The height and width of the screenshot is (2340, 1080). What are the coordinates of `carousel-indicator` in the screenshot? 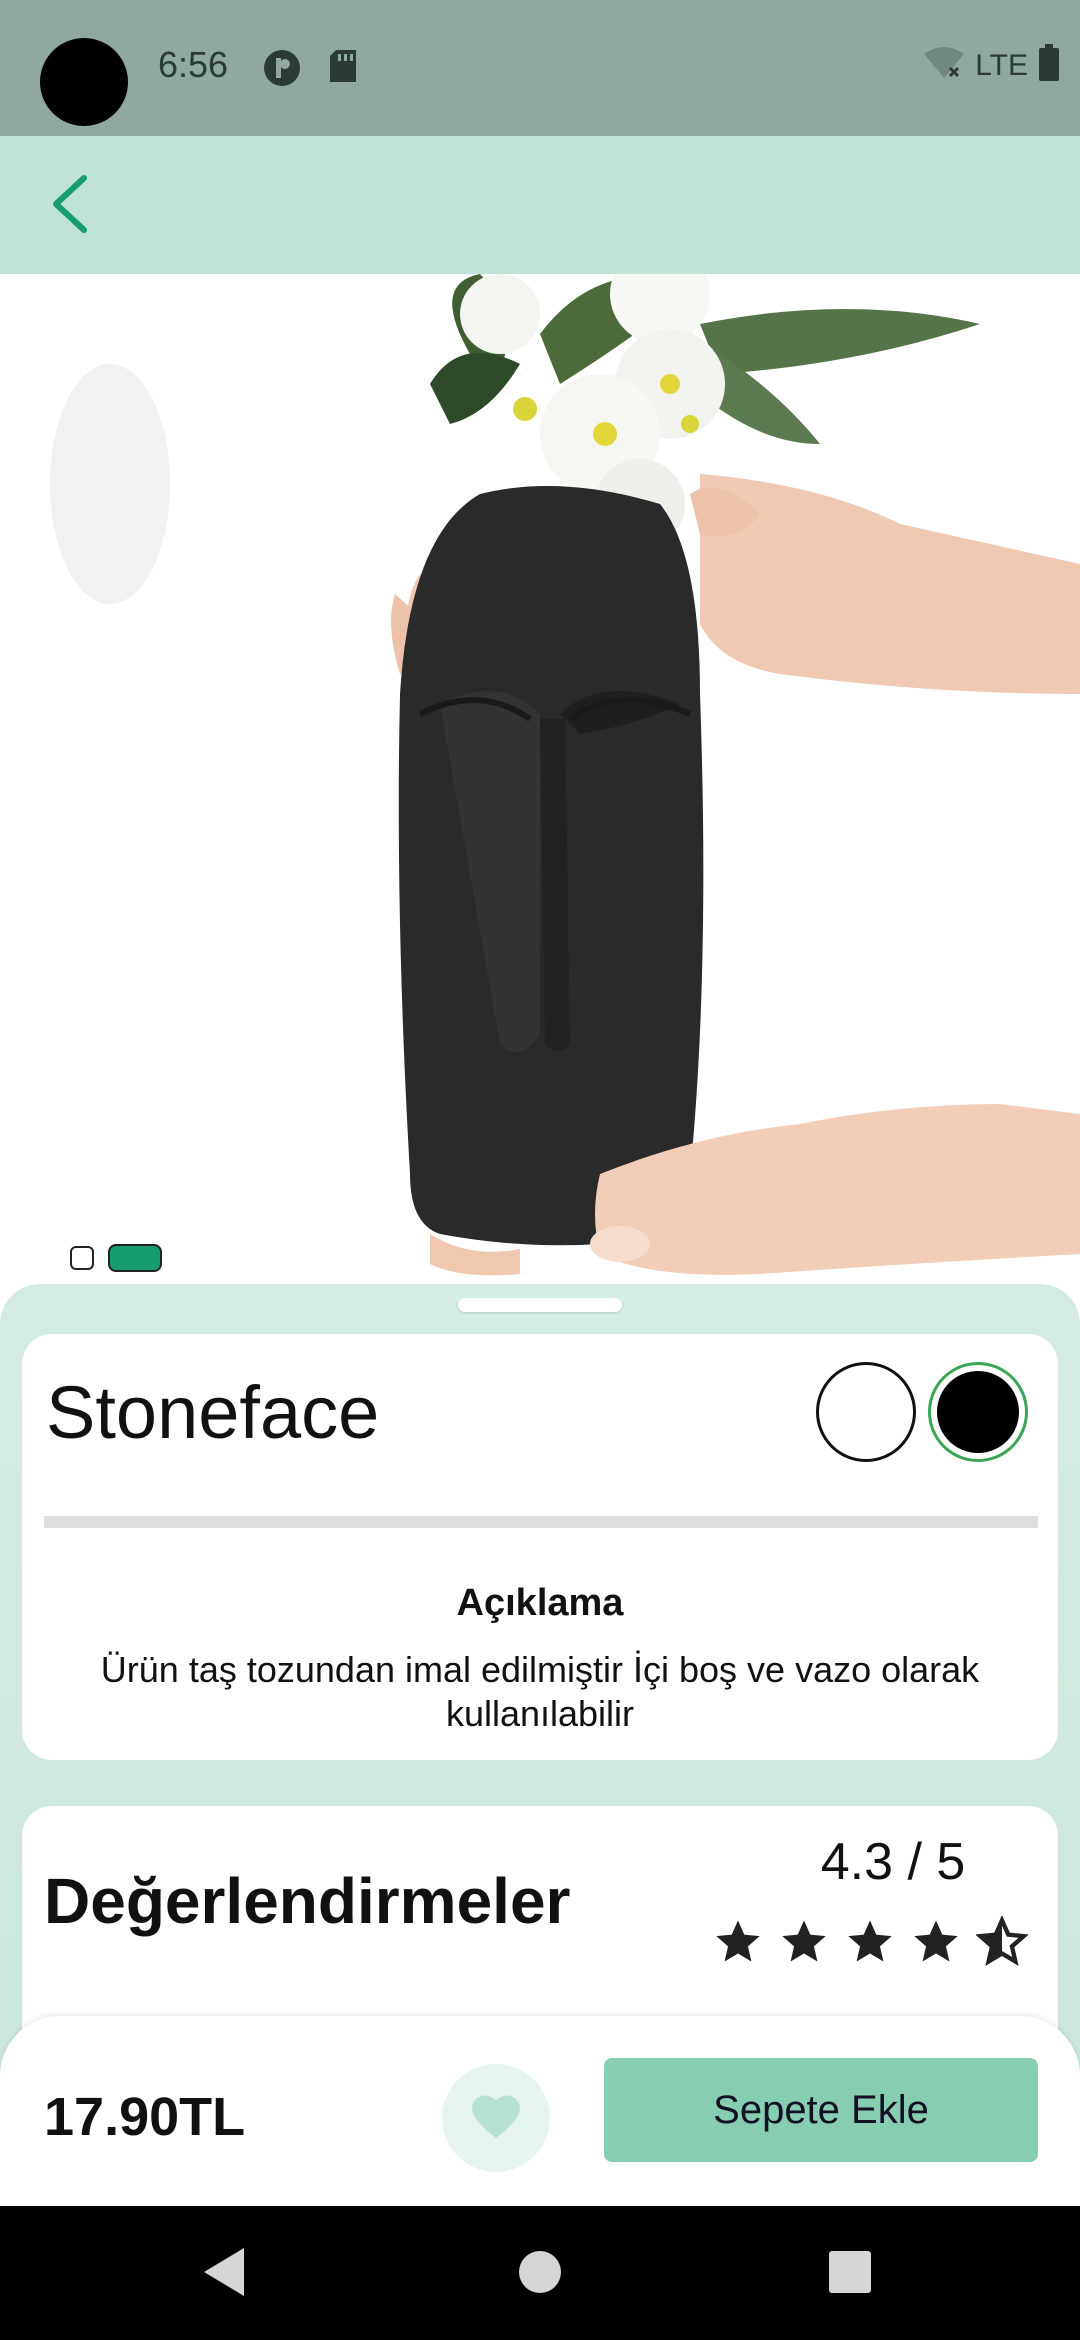 It's located at (116, 1258).